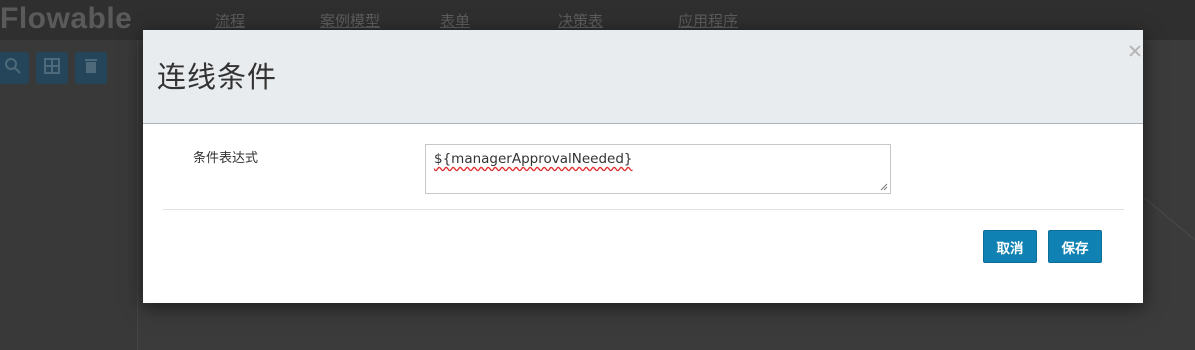 This screenshot has height=350, width=1195. I want to click on nav-item-process: 流程, so click(267, 20).